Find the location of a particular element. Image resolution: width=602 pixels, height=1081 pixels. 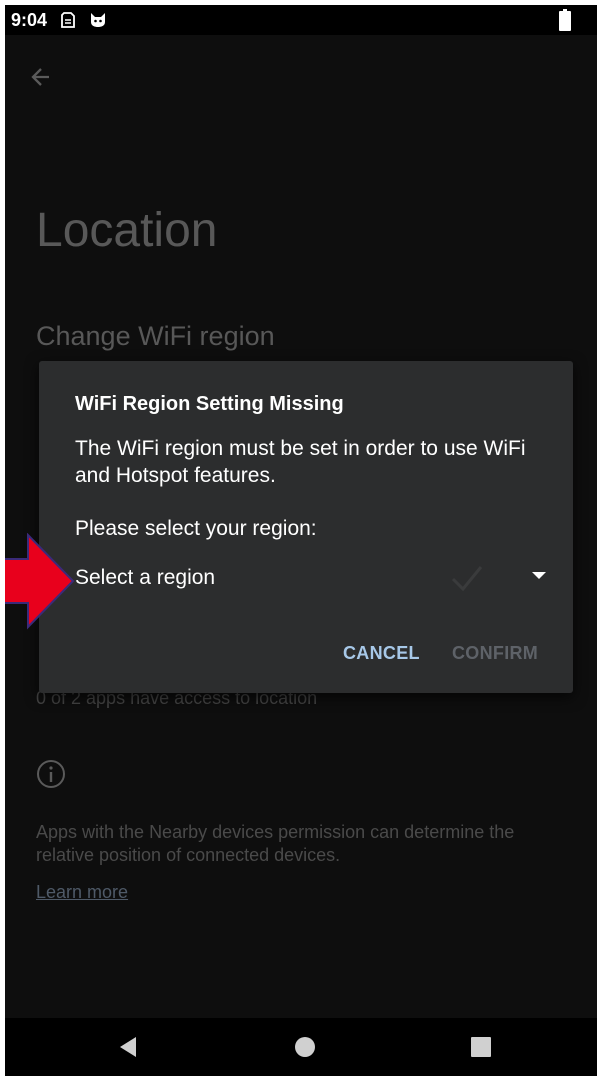

back-arrow-icon is located at coordinates (41, 77).